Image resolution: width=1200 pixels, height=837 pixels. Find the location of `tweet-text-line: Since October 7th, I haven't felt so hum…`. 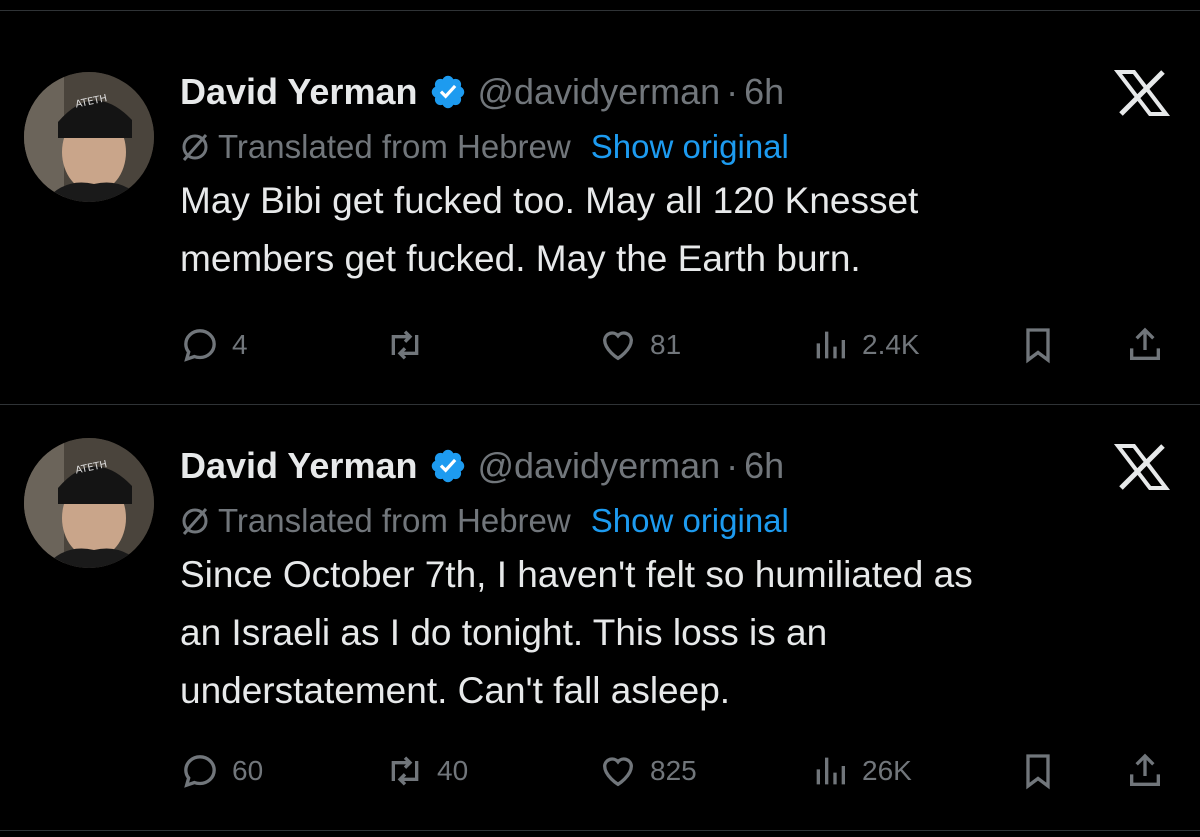

tweet-text-line: Since October 7th, I haven't felt so hum… is located at coordinates (576, 574).